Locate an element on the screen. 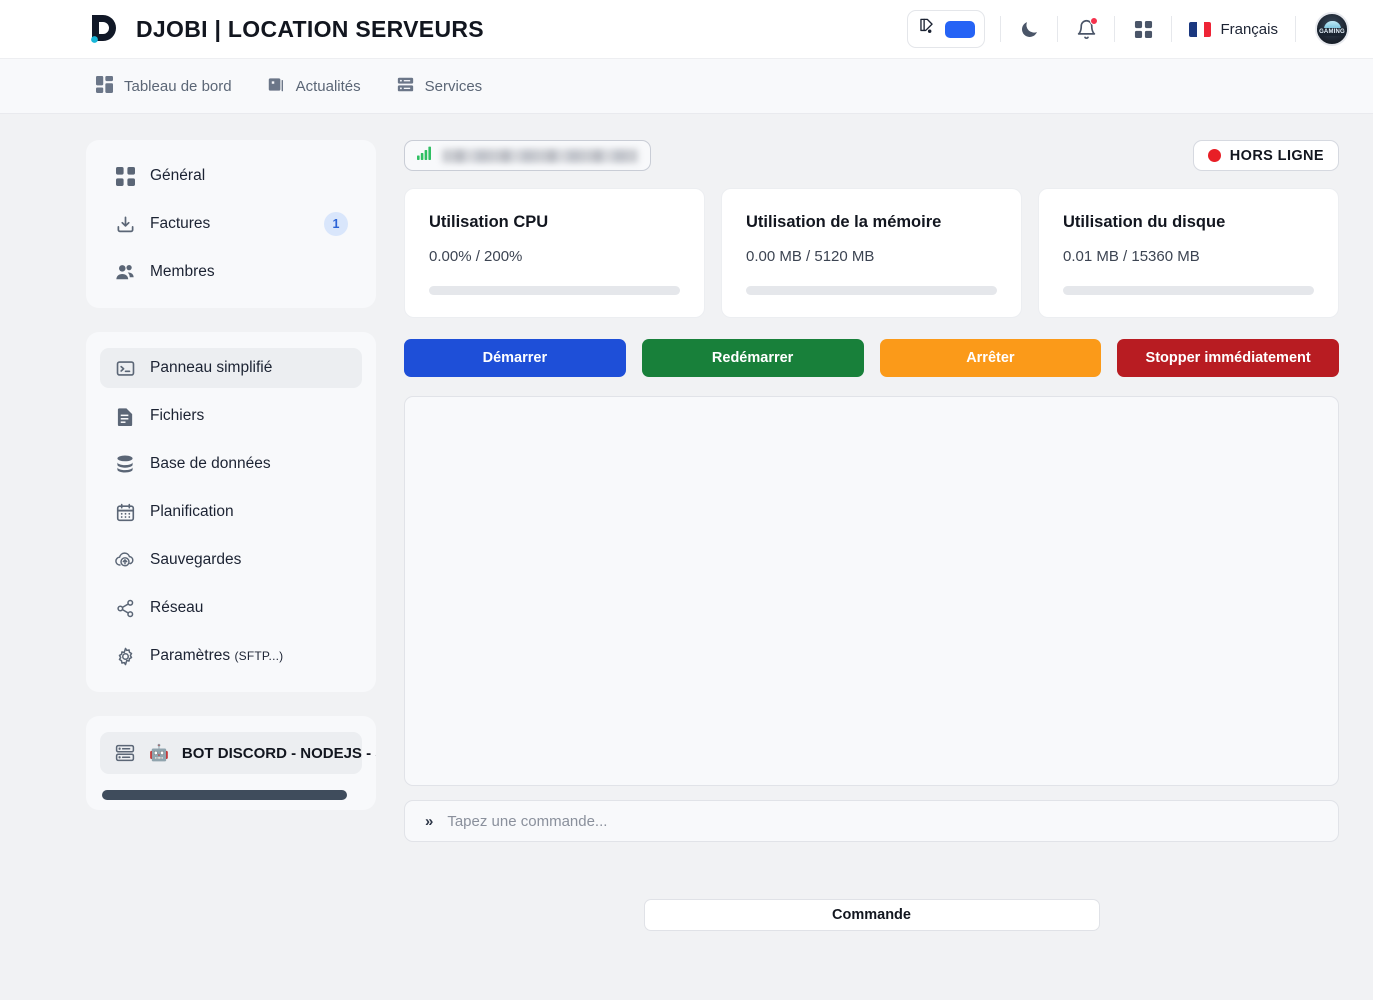 Image resolution: width=1373 pixels, height=1000 pixels. nav-label: Tableau de bord is located at coordinates (178, 86).